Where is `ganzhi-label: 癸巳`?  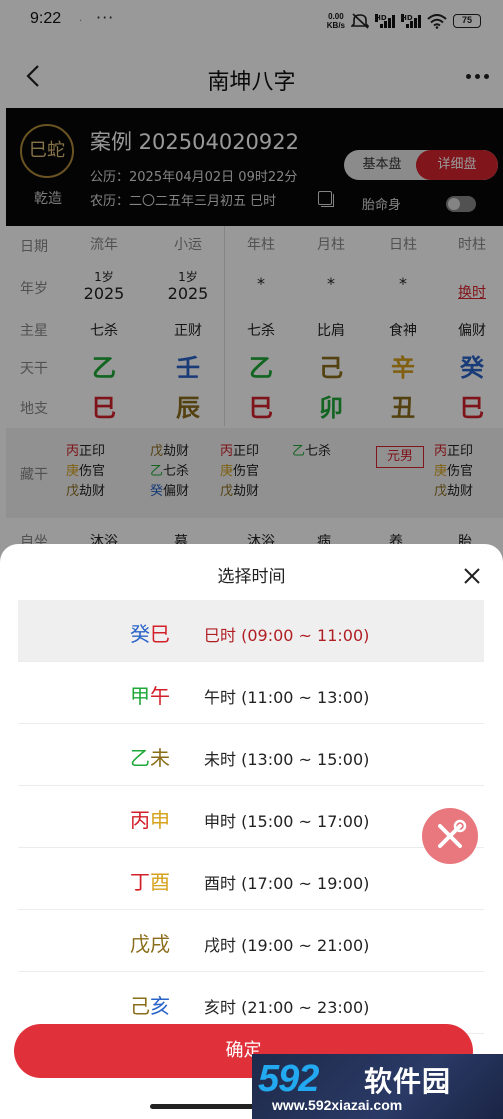
ganzhi-label: 癸巳 is located at coordinates (150, 632).